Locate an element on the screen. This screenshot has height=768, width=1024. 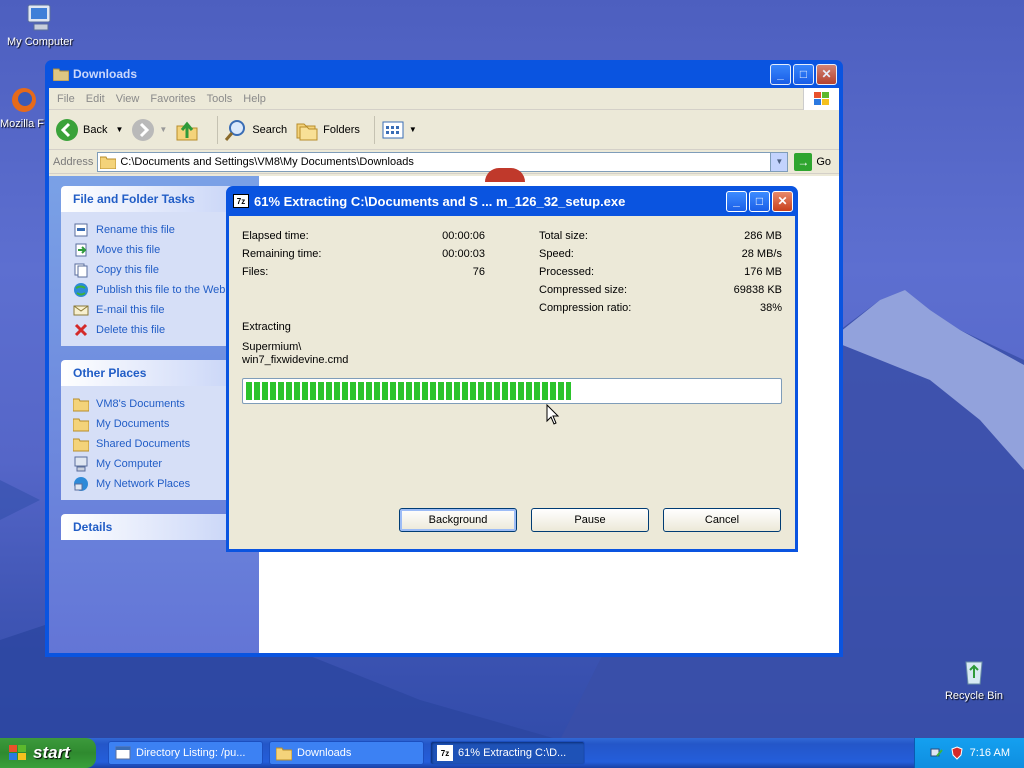
menu-view: View is located at coordinates (128, 99).